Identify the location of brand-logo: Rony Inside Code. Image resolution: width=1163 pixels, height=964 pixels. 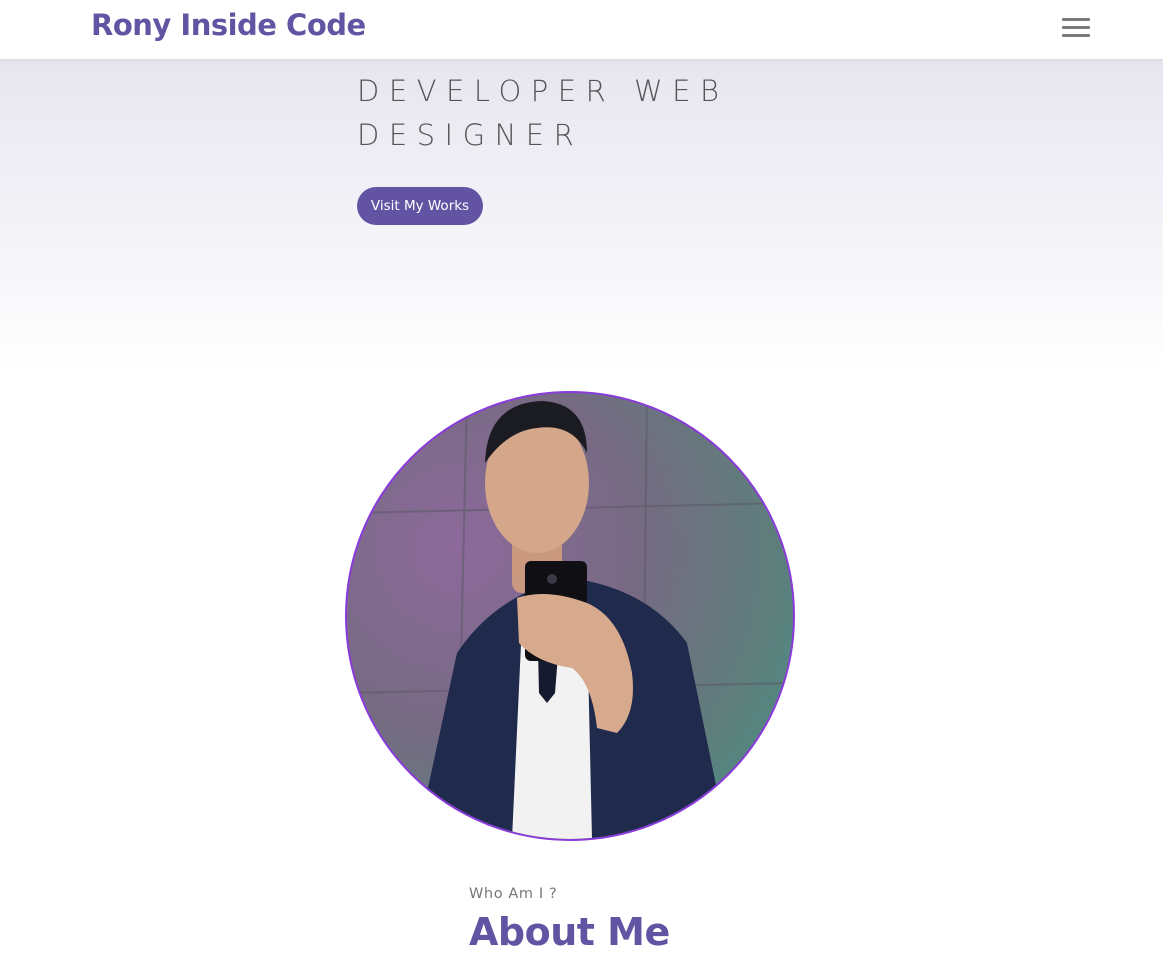
(228, 25).